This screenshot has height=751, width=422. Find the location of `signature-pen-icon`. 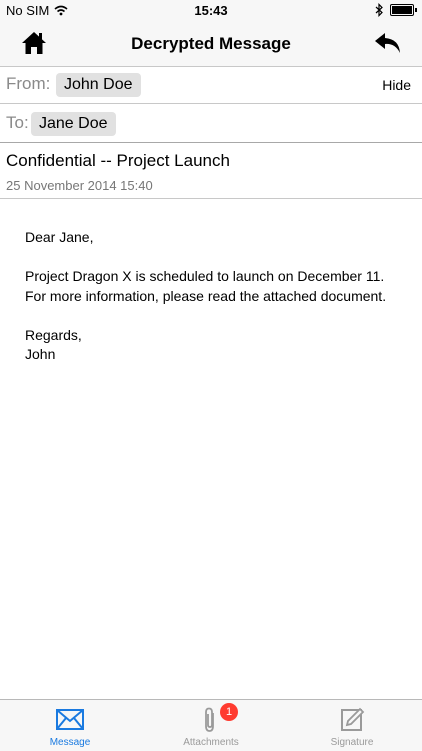

signature-pen-icon is located at coordinates (353, 719).